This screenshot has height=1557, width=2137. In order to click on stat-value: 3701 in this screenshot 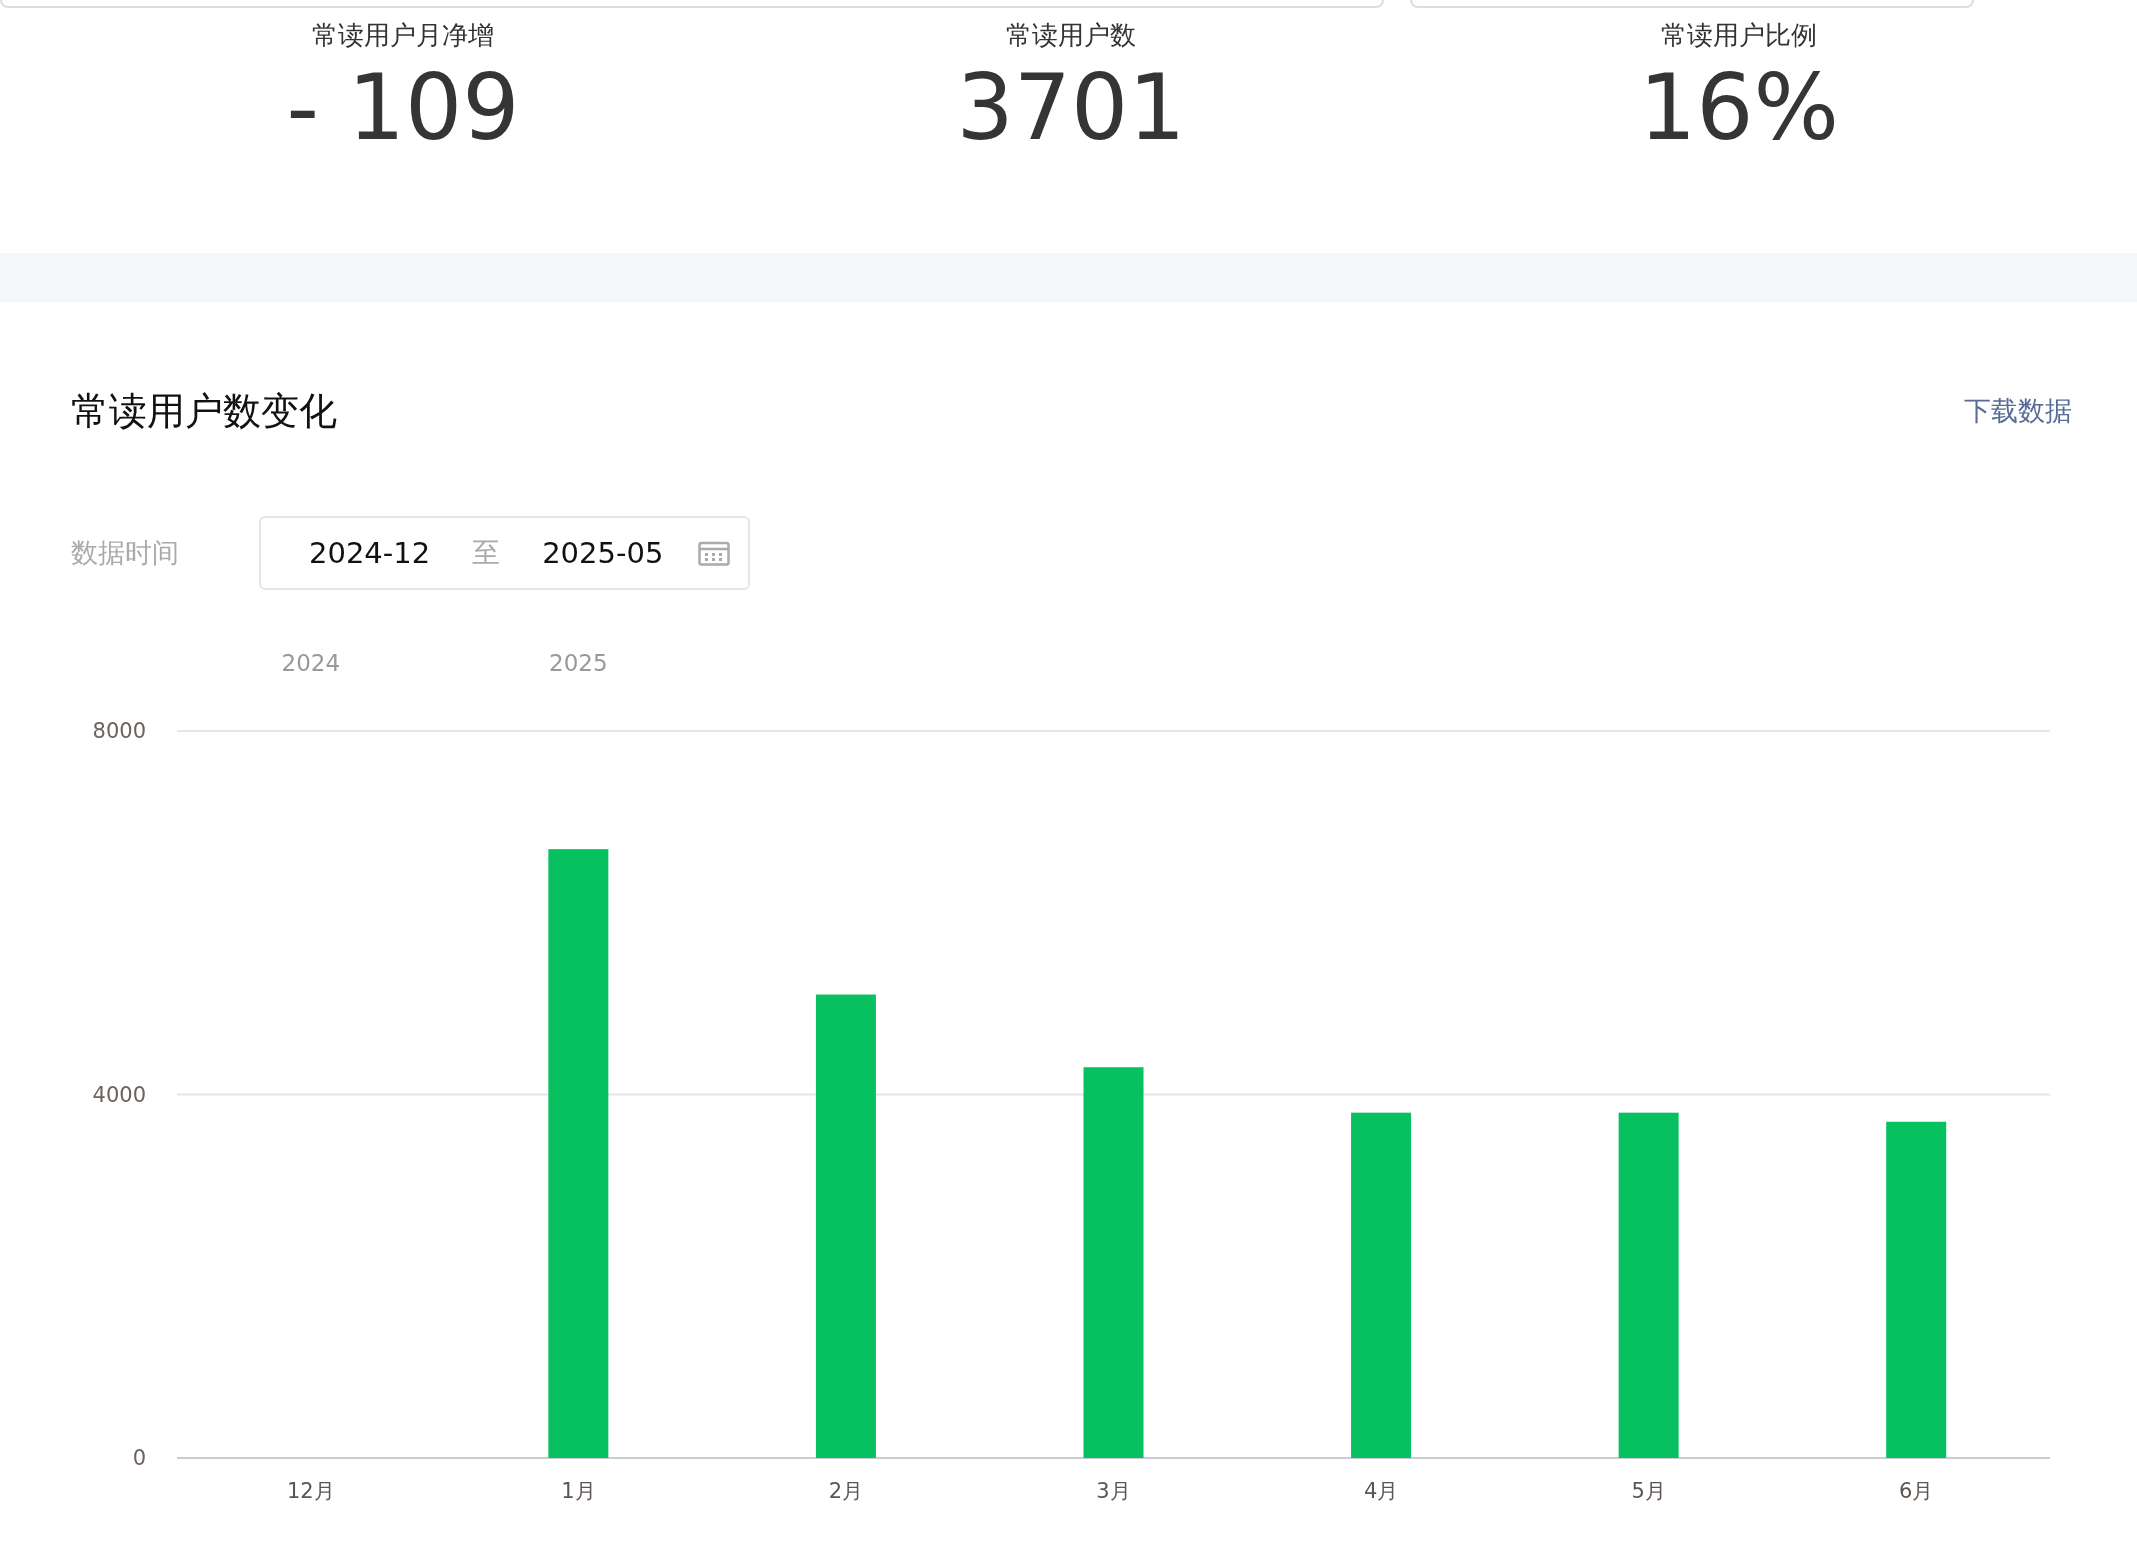, I will do `click(1071, 108)`.